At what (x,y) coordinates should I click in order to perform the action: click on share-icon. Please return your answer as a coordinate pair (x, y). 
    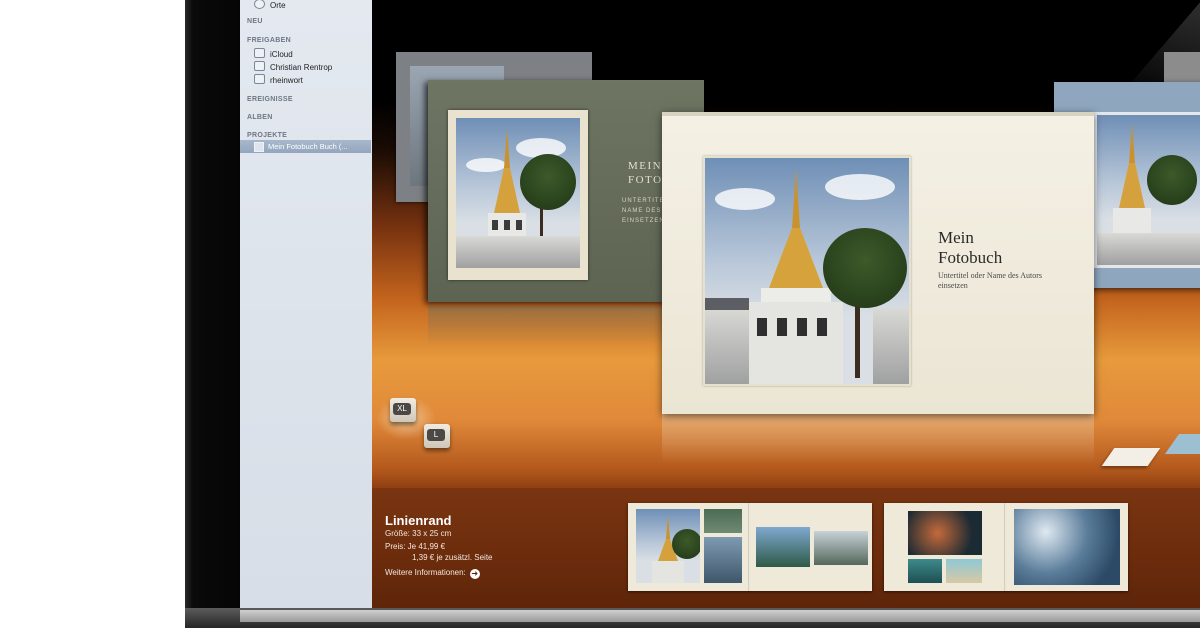
    Looking at the image, I should click on (259, 79).